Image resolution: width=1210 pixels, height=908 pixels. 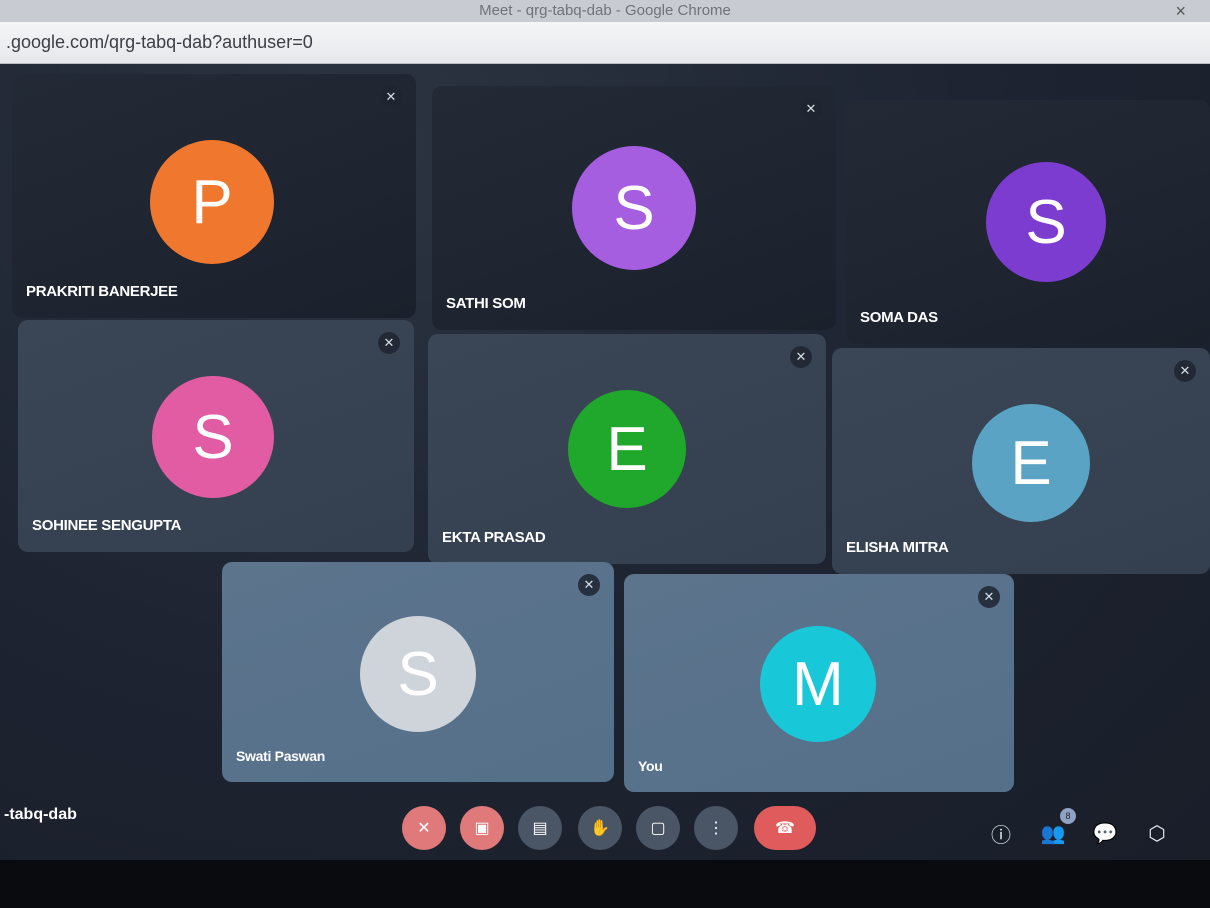 I want to click on participant-tile: ✕ P PRAKRITI BANERJEE, so click(x=214, y=196).